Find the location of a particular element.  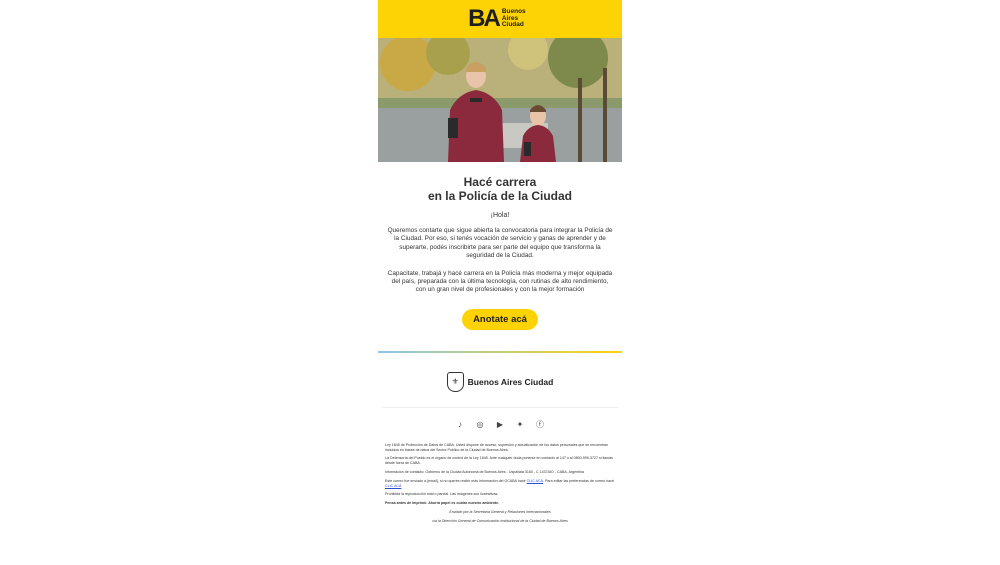

buenos-aires-logo: BA Buenos Aires Ciudad is located at coordinates (500, 19).